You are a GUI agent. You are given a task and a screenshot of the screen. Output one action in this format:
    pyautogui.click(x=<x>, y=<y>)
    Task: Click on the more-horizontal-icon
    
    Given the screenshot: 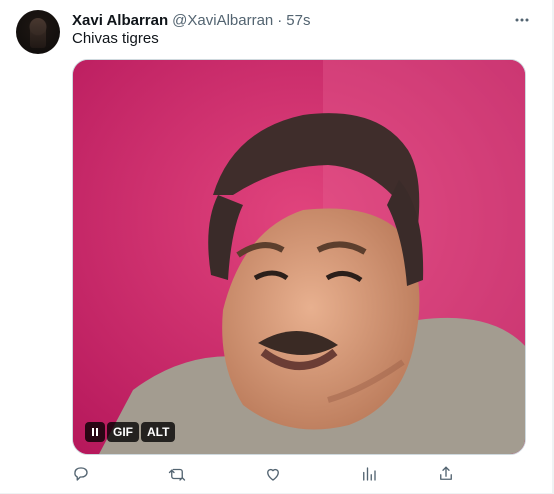 What is the action you would take?
    pyautogui.click(x=522, y=20)
    